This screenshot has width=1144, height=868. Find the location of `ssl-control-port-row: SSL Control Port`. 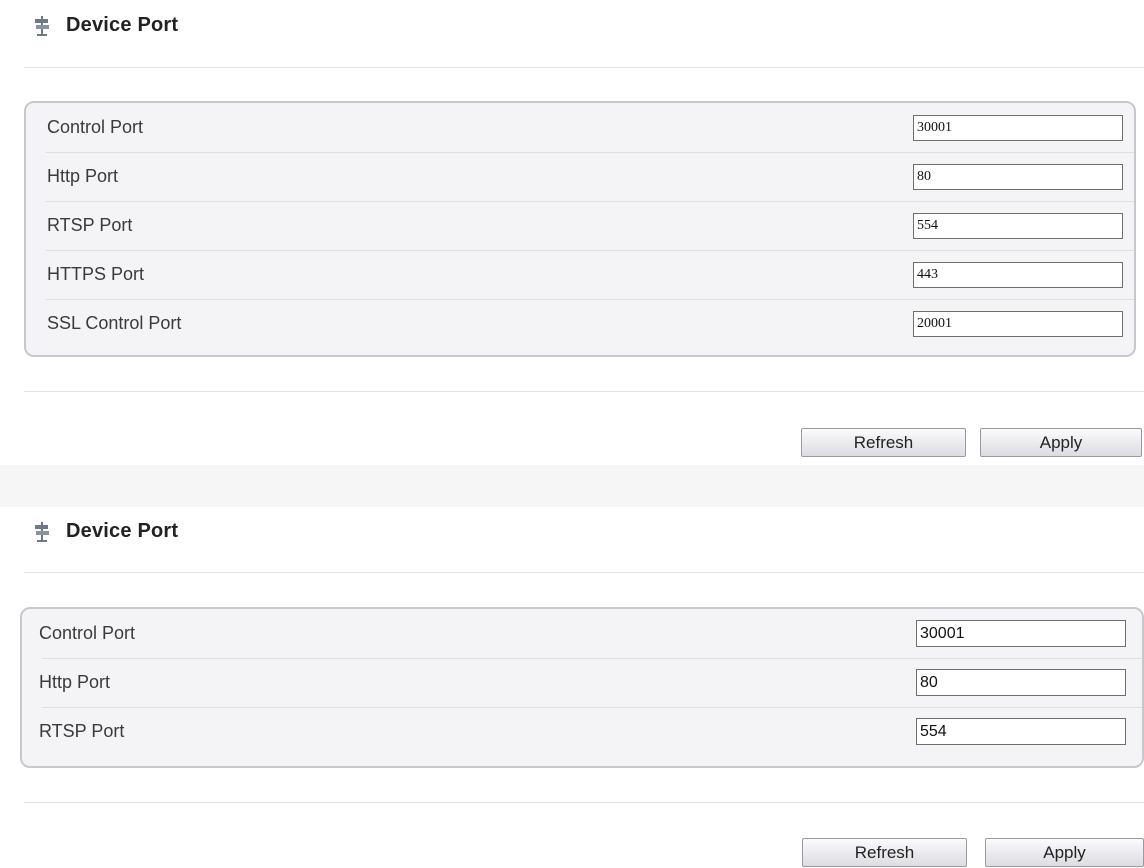

ssl-control-port-row: SSL Control Port is located at coordinates (580, 323).